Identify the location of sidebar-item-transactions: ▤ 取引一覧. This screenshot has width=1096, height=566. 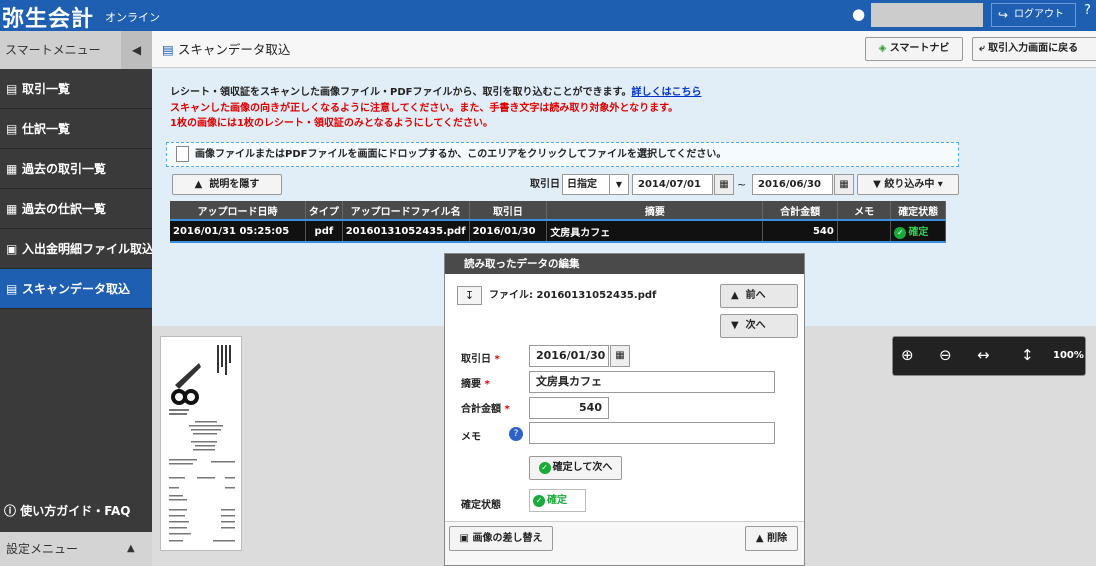
(76, 89).